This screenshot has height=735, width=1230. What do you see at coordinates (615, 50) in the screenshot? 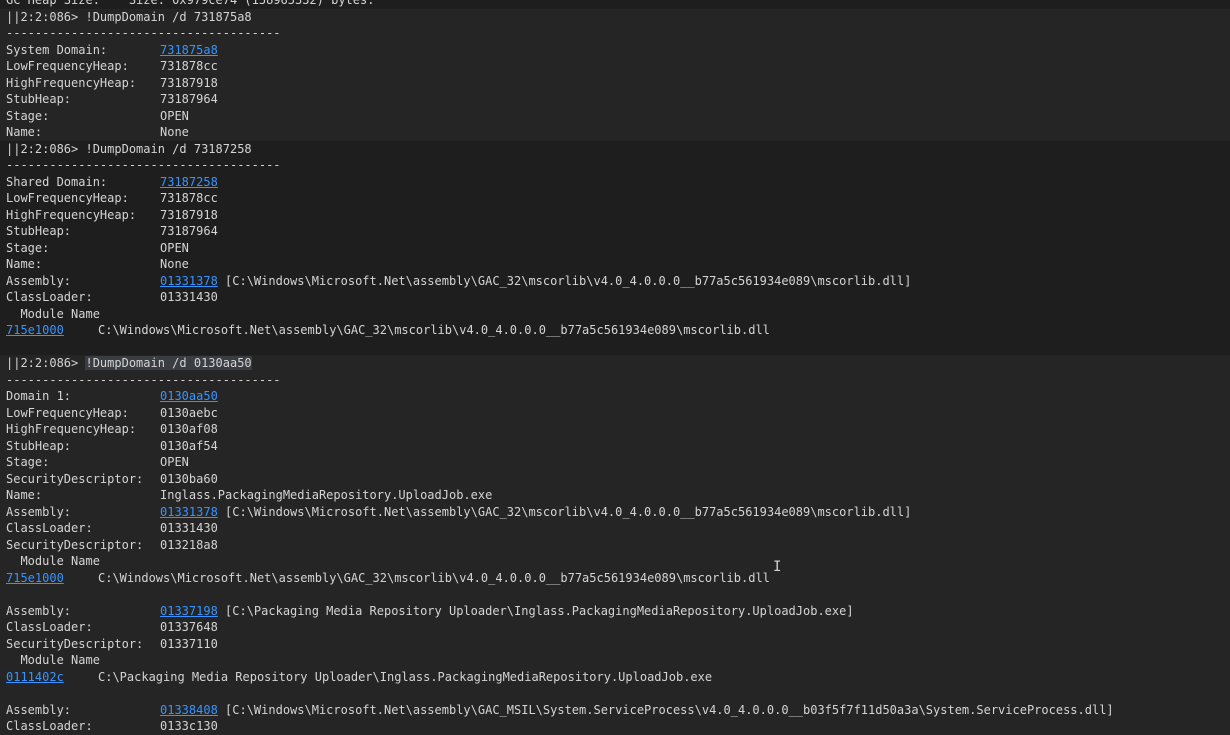
I see `domain-row: System Domain: 731875a8` at bounding box center [615, 50].